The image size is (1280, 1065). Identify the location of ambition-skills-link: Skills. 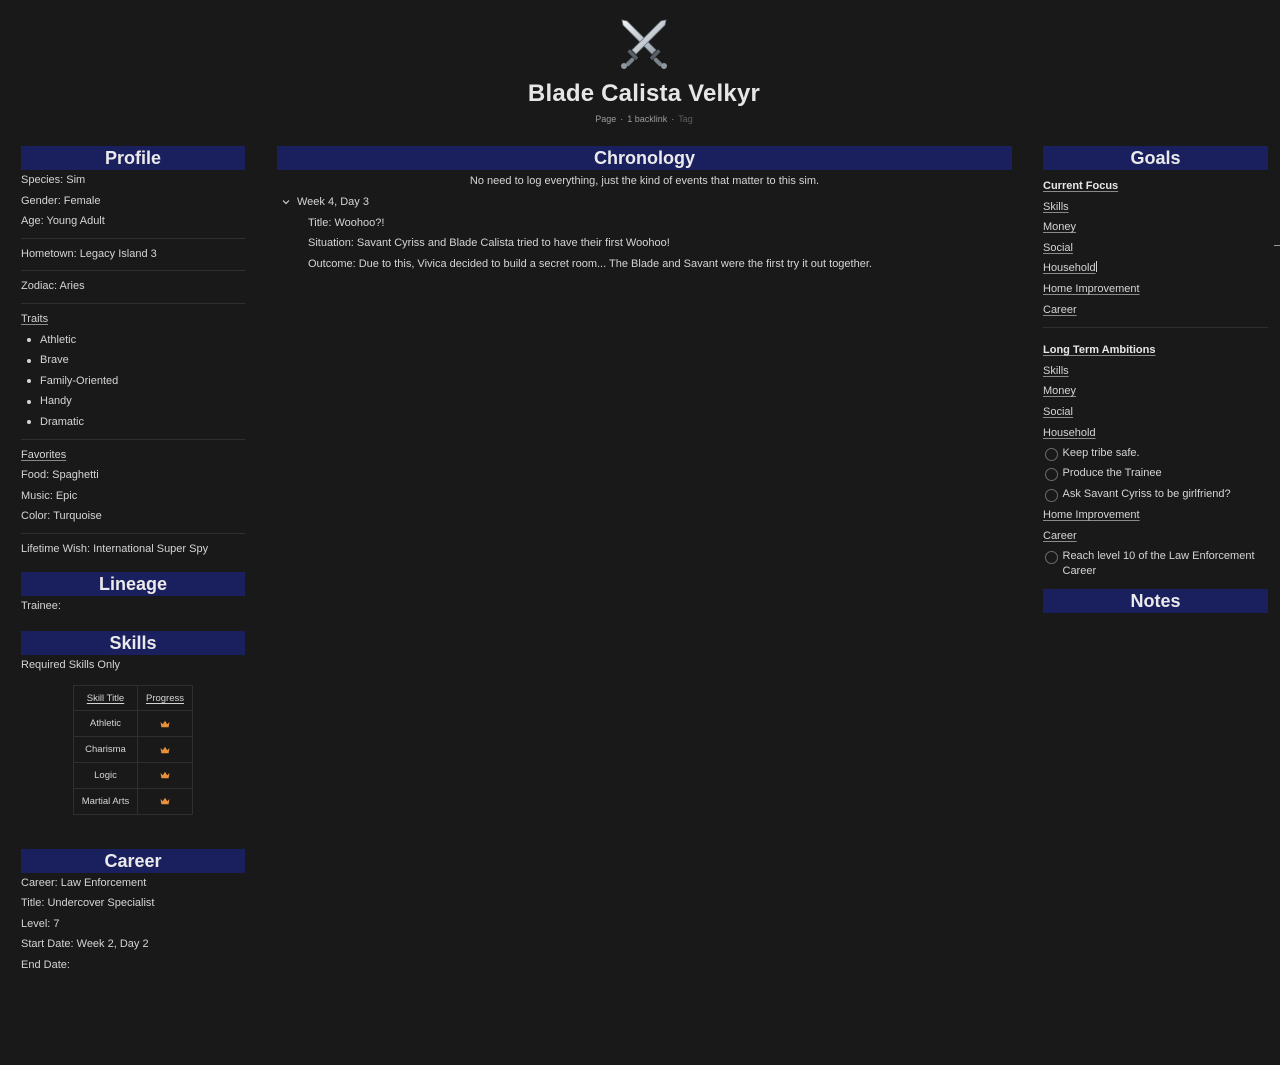
(1056, 371).